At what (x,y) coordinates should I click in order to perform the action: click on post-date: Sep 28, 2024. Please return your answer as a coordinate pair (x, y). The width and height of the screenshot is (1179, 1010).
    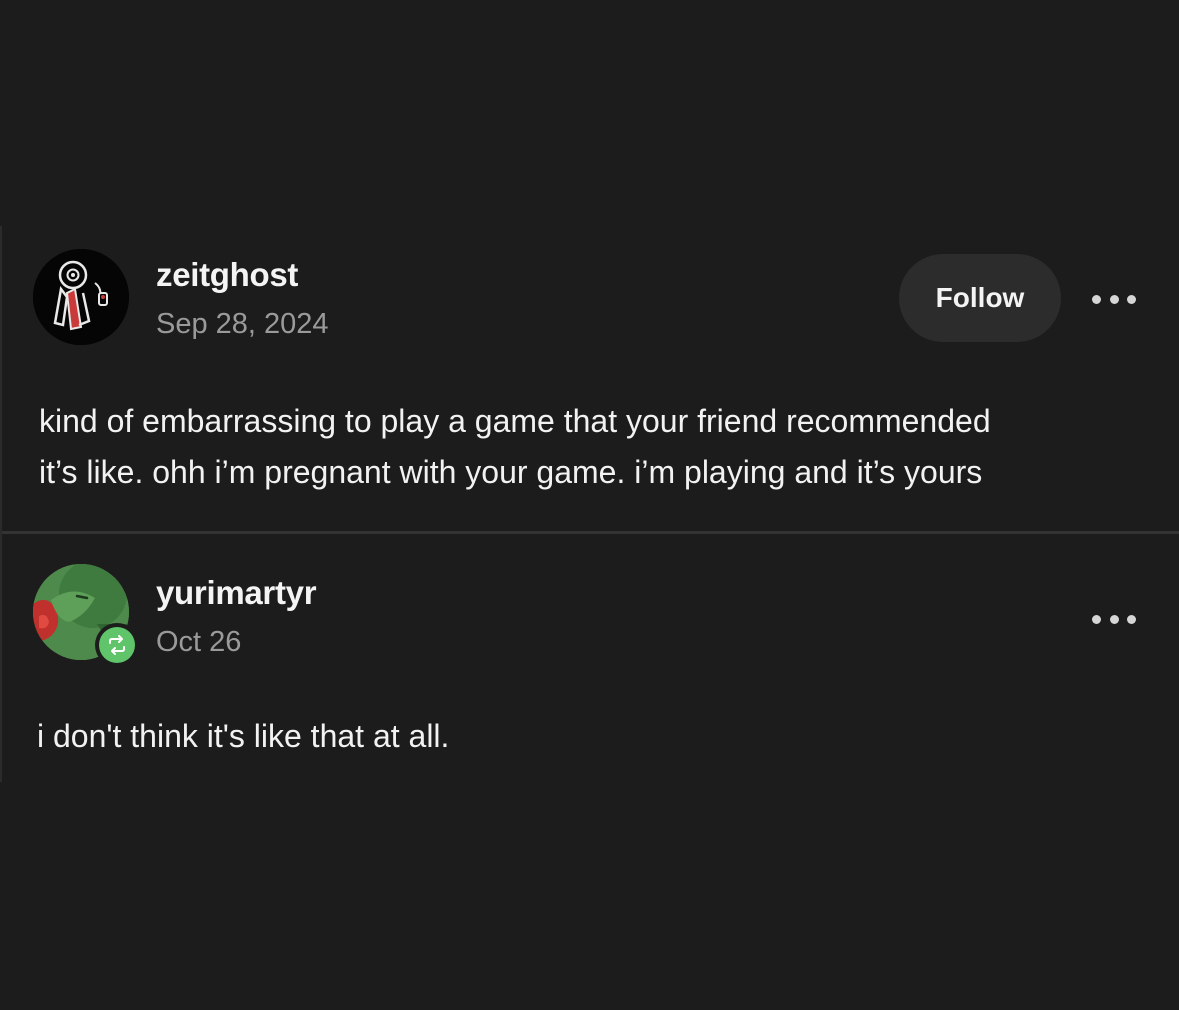
    Looking at the image, I should click on (242, 324).